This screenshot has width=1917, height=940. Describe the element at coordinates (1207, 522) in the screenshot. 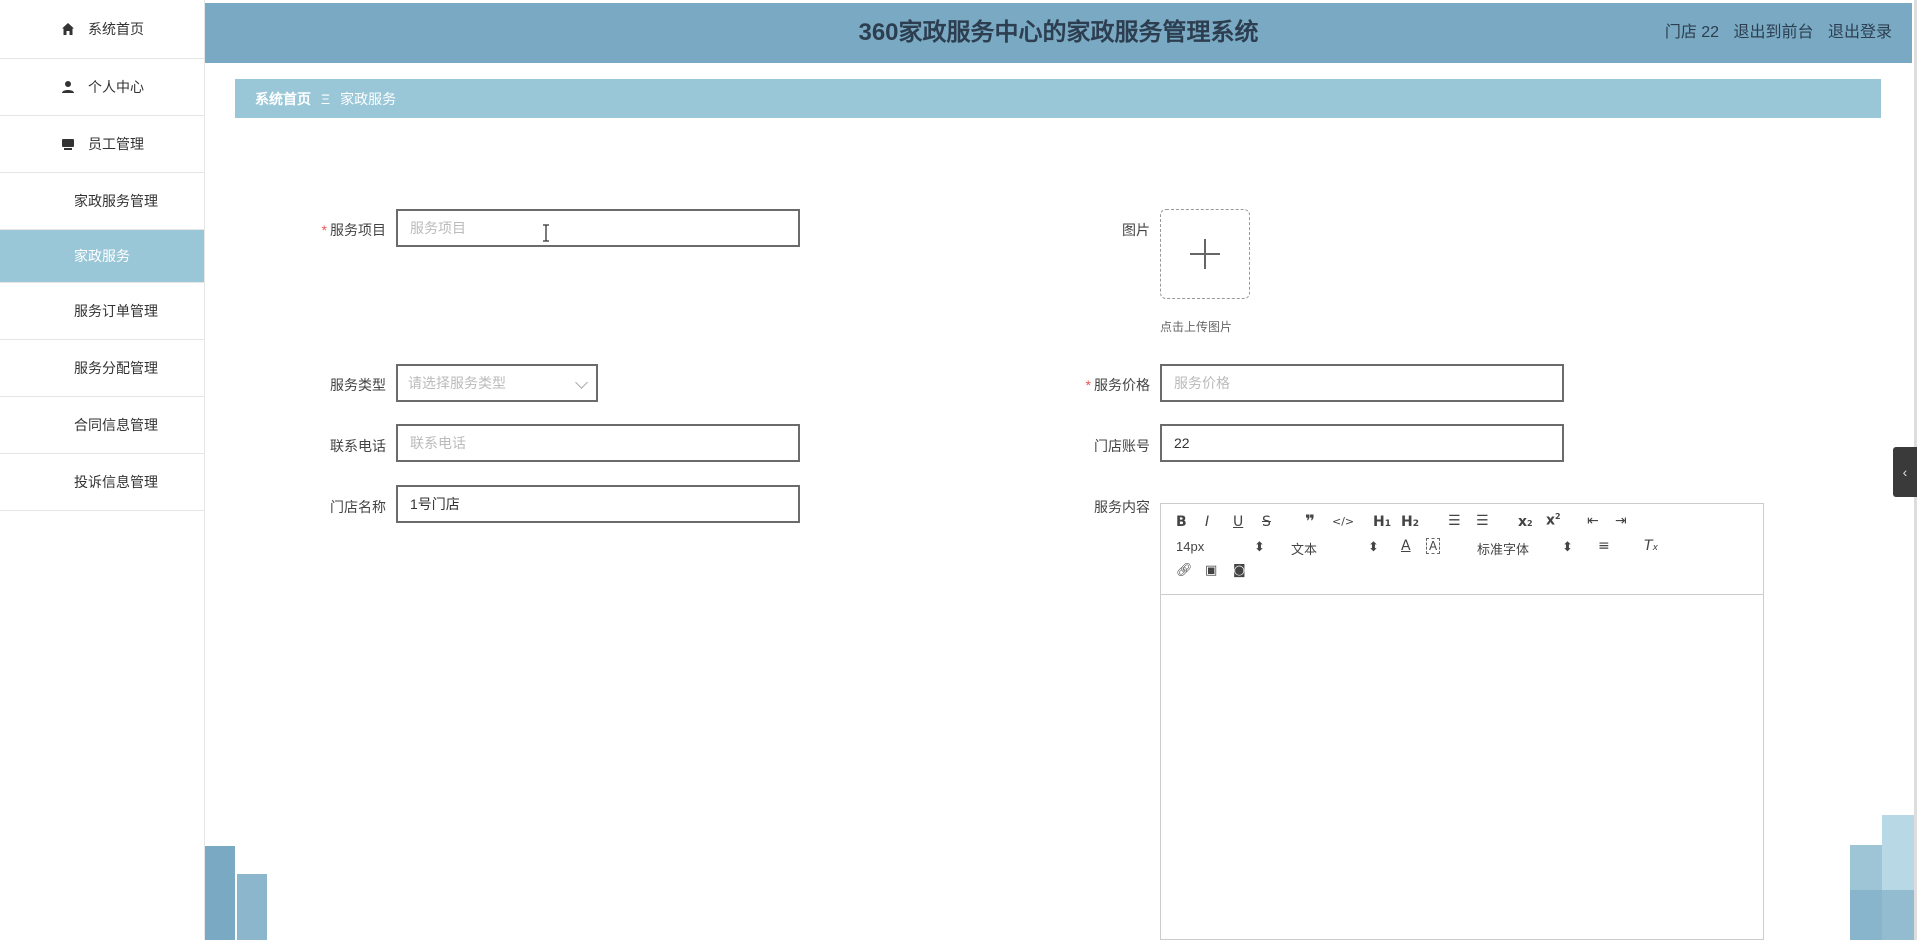

I see `italic-icon: I` at that location.